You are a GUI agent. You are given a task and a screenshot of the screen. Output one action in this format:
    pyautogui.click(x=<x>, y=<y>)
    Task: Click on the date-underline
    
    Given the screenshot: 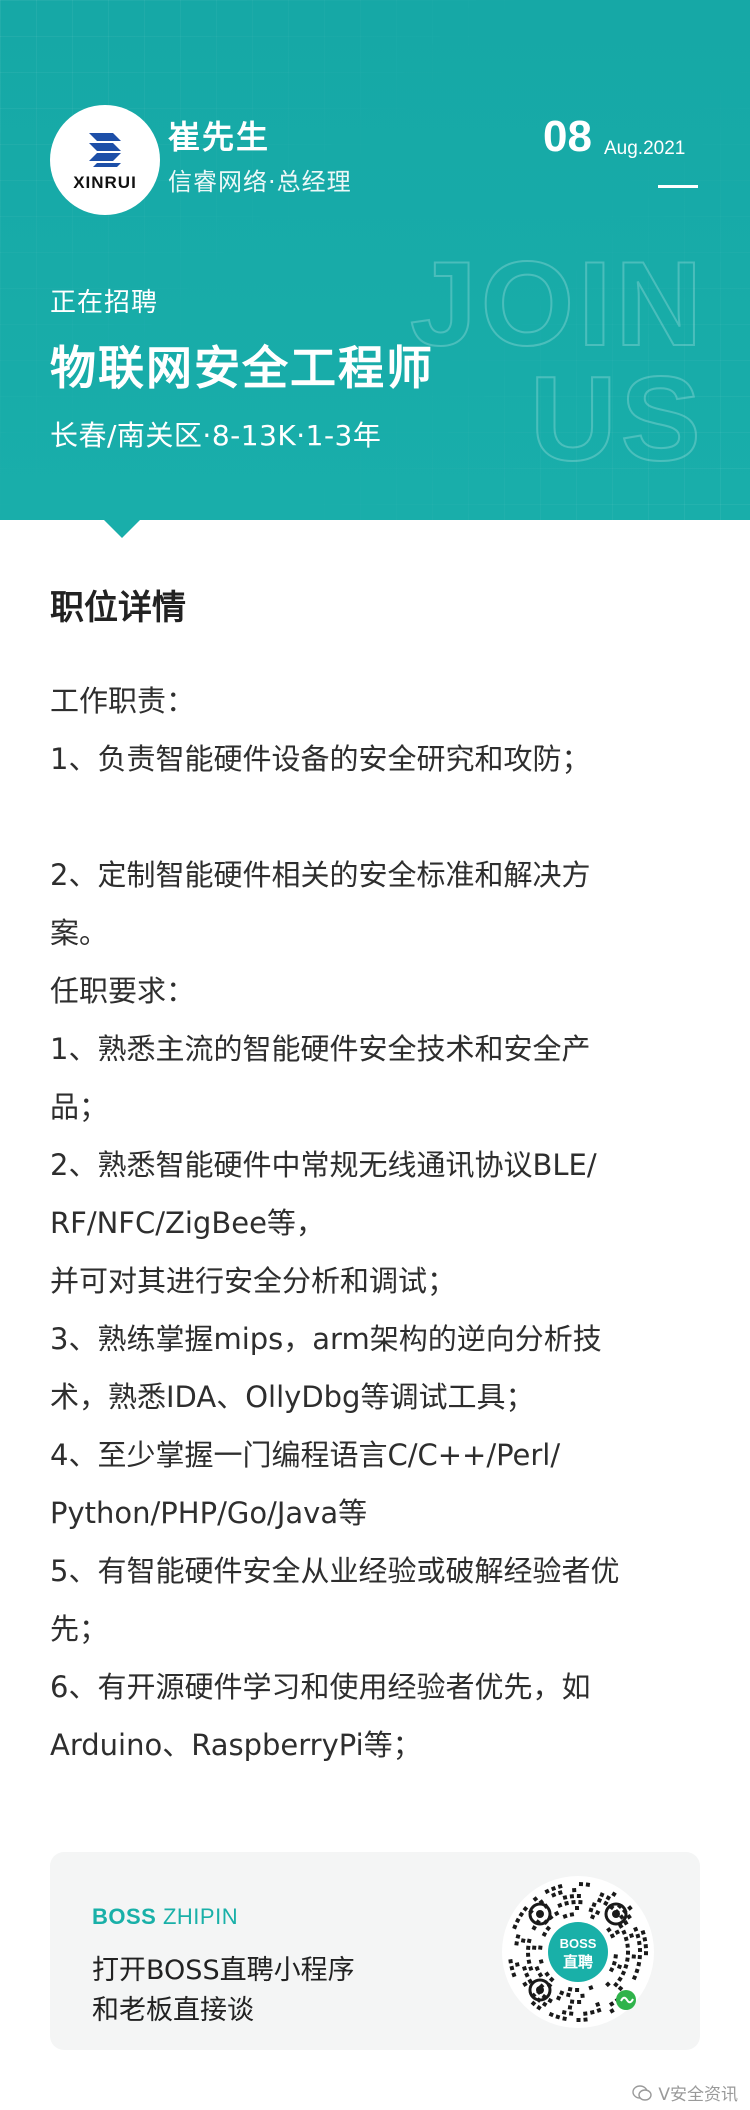 What is the action you would take?
    pyautogui.click(x=678, y=186)
    